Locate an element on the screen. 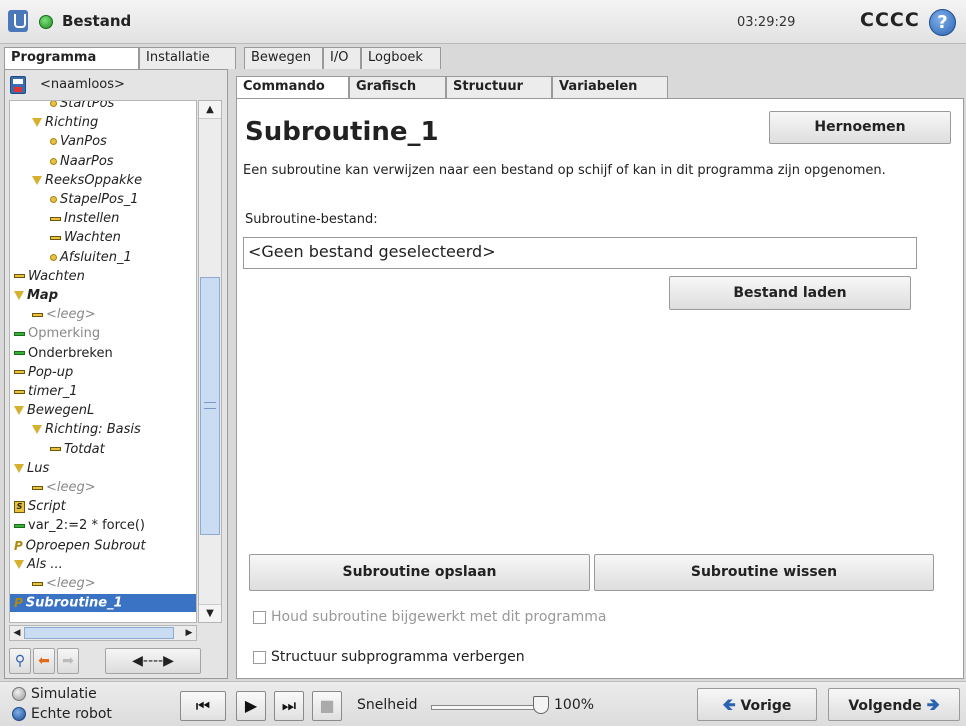 This screenshot has width=966, height=726. tree-node: Lus is located at coordinates (31, 469).